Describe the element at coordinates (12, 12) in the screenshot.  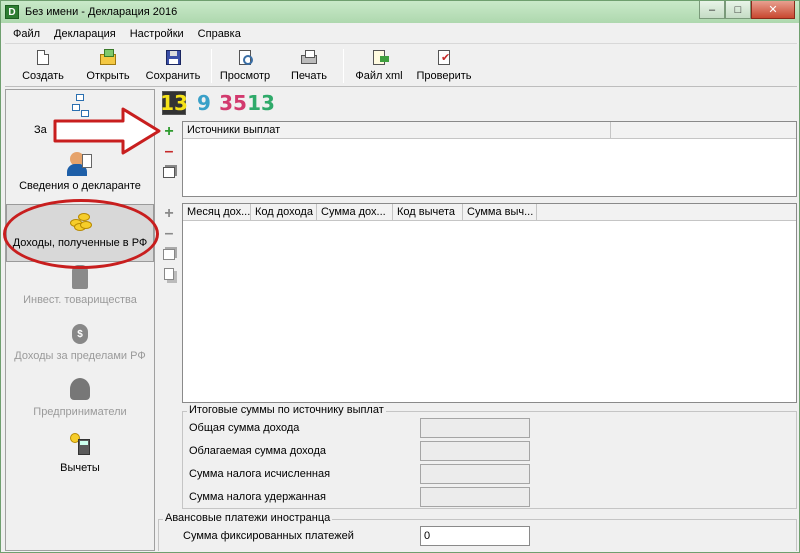
I see `app-icon: D` at that location.